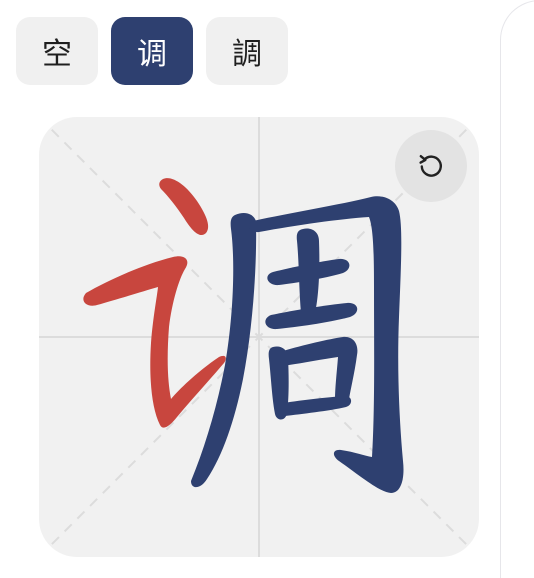 Image resolution: width=534 pixels, height=578 pixels. I want to click on stroke-kou-bottom, so click(314, 406).